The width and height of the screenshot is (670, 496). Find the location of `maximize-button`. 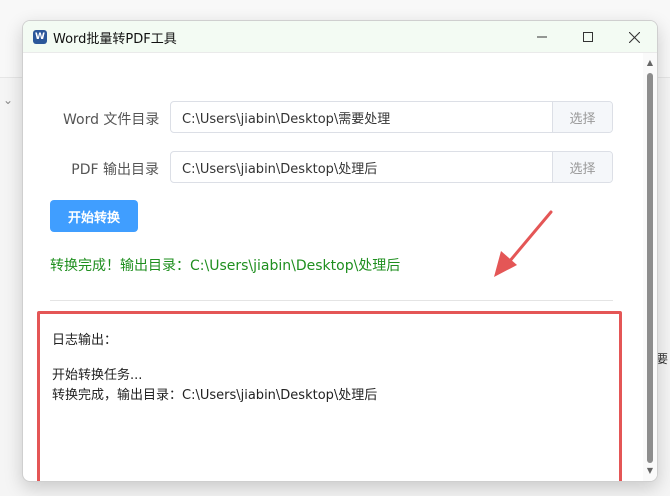

maximize-button is located at coordinates (588, 37).